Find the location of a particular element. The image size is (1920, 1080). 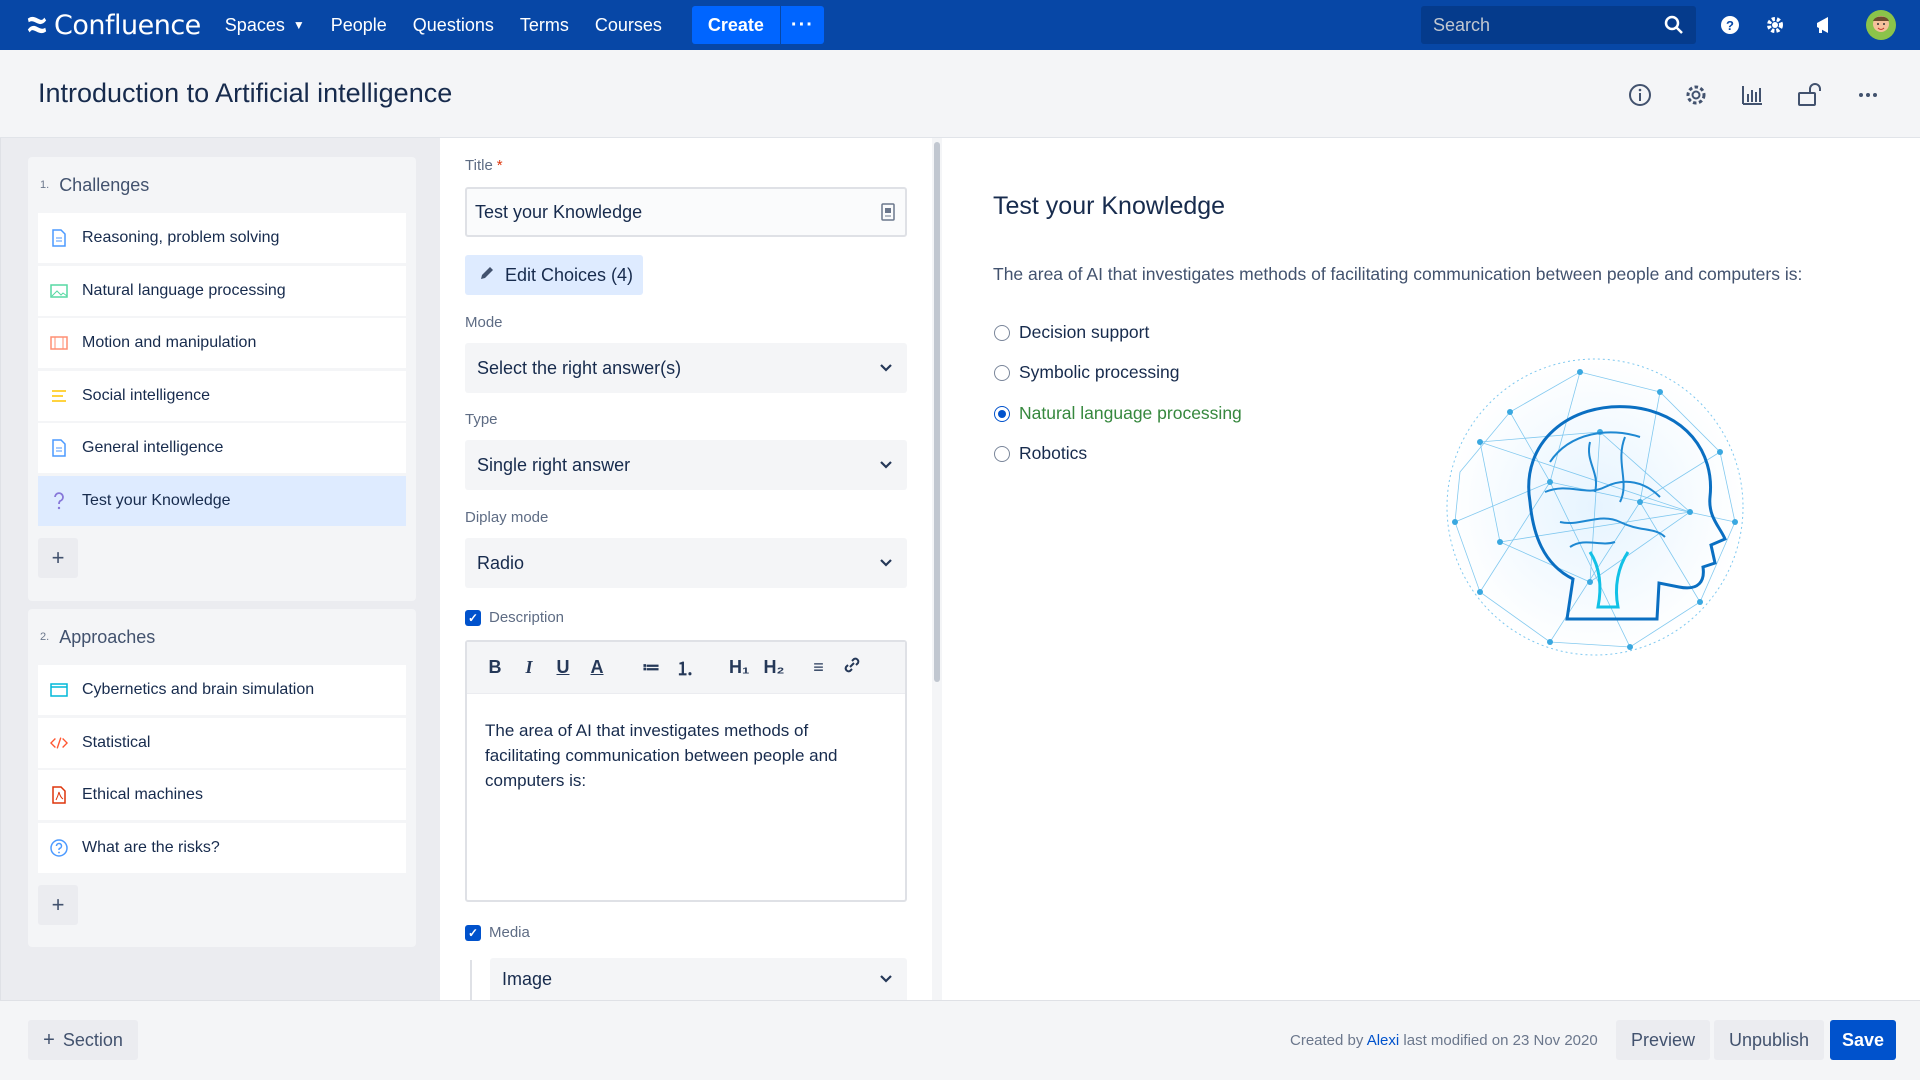

add-section-button: + Section is located at coordinates (83, 1040).